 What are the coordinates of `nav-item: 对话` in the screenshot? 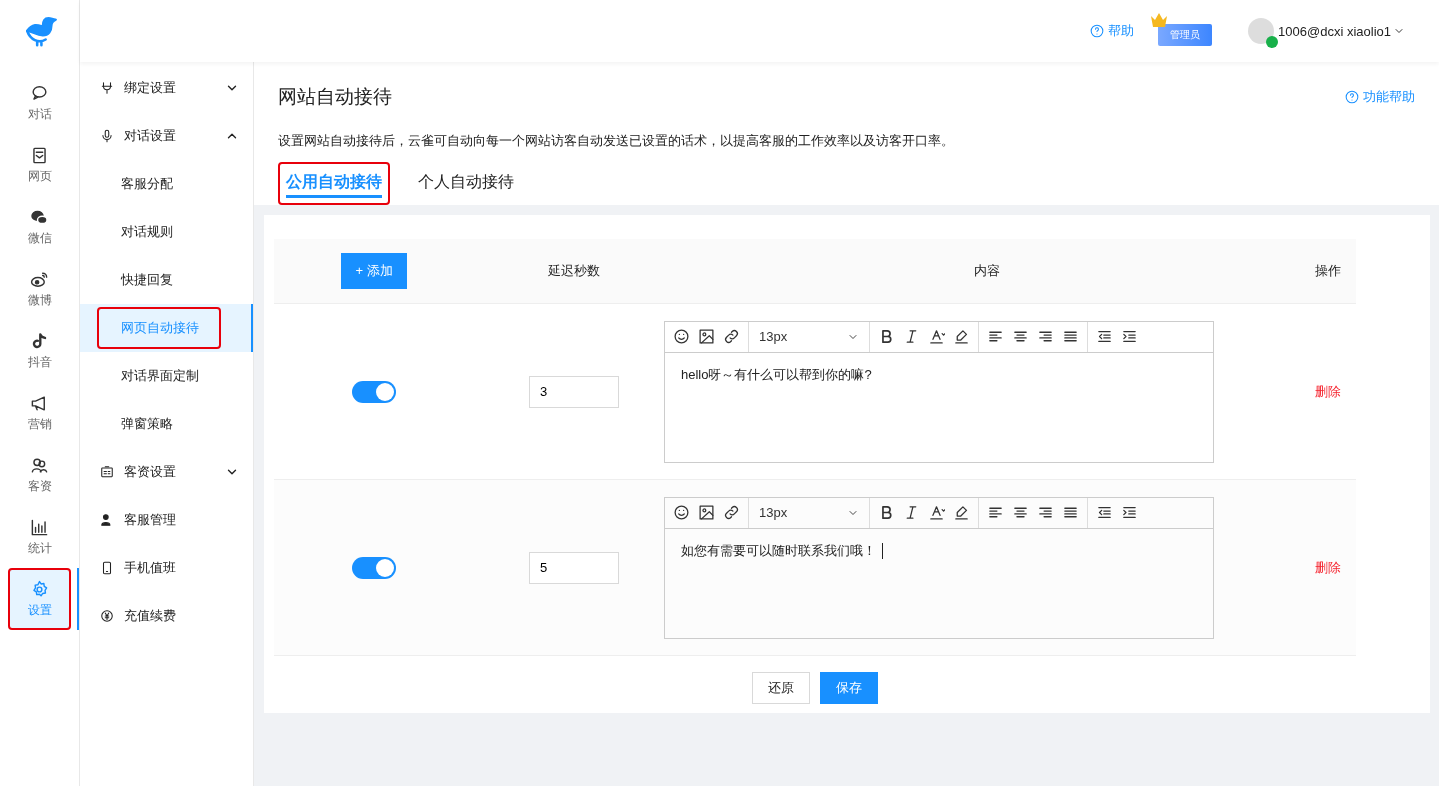 It's located at (39, 103).